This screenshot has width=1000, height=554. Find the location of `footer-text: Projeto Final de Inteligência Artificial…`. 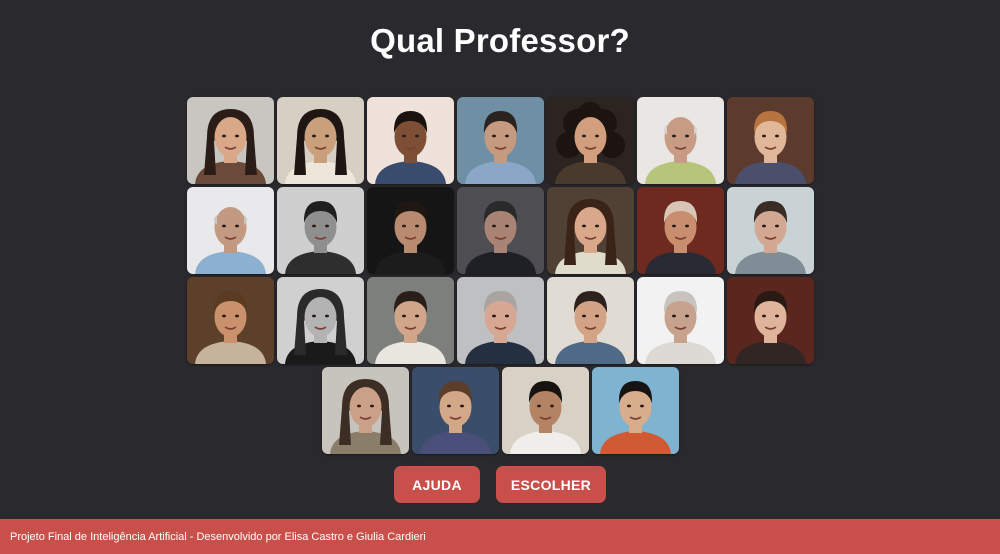

footer-text: Projeto Final de Inteligência Artificial… is located at coordinates (218, 536).